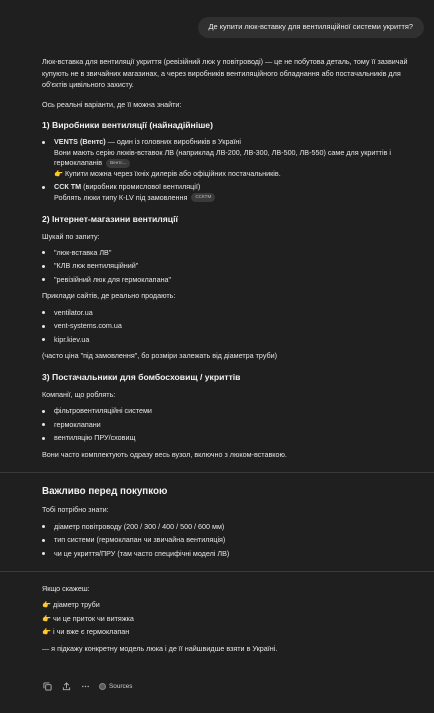 Image resolution: width=434 pixels, height=713 pixels. I want to click on outro-item-text: чи це приток чи витяжка, so click(93, 618).